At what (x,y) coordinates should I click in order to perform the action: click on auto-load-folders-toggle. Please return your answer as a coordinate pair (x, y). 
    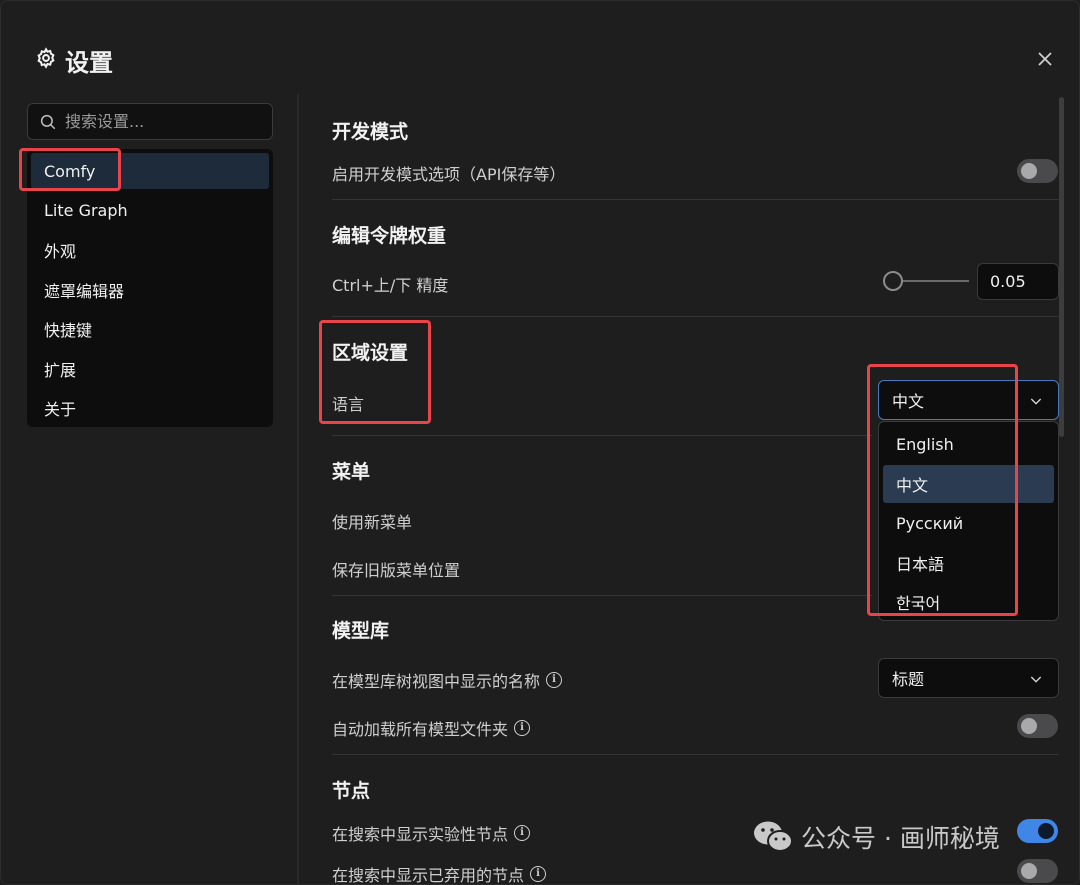
    Looking at the image, I should click on (1037, 726).